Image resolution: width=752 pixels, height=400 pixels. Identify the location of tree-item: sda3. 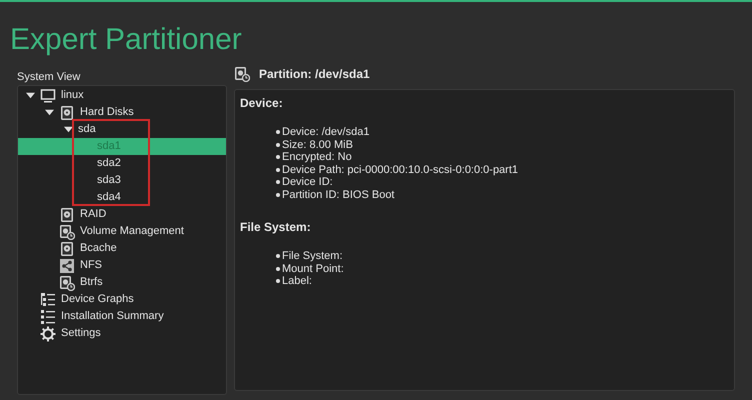
(122, 180).